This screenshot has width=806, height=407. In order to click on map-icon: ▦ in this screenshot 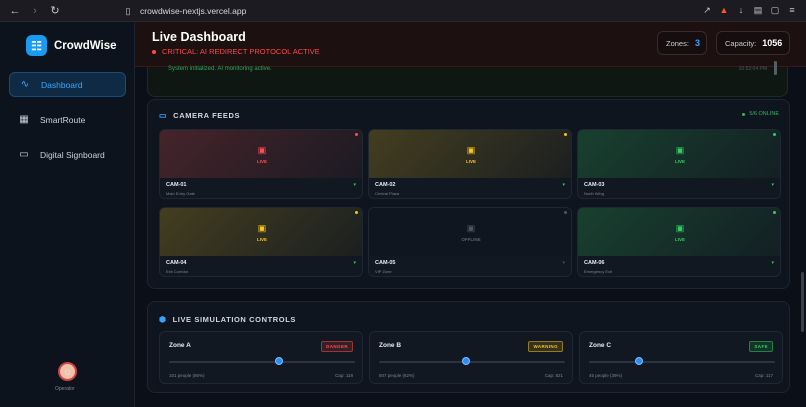, I will do `click(24, 119)`.